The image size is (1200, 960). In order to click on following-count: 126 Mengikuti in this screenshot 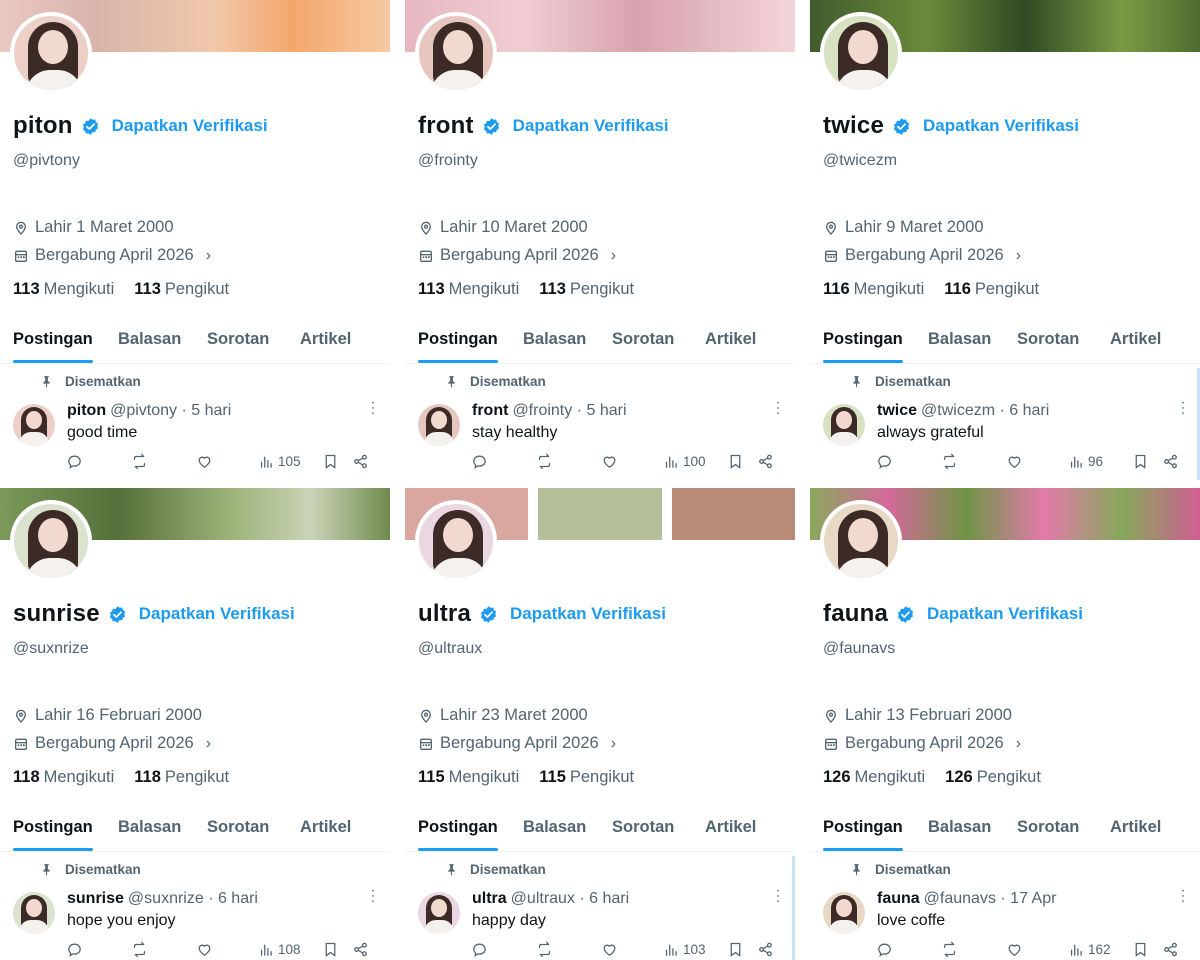, I will do `click(874, 777)`.